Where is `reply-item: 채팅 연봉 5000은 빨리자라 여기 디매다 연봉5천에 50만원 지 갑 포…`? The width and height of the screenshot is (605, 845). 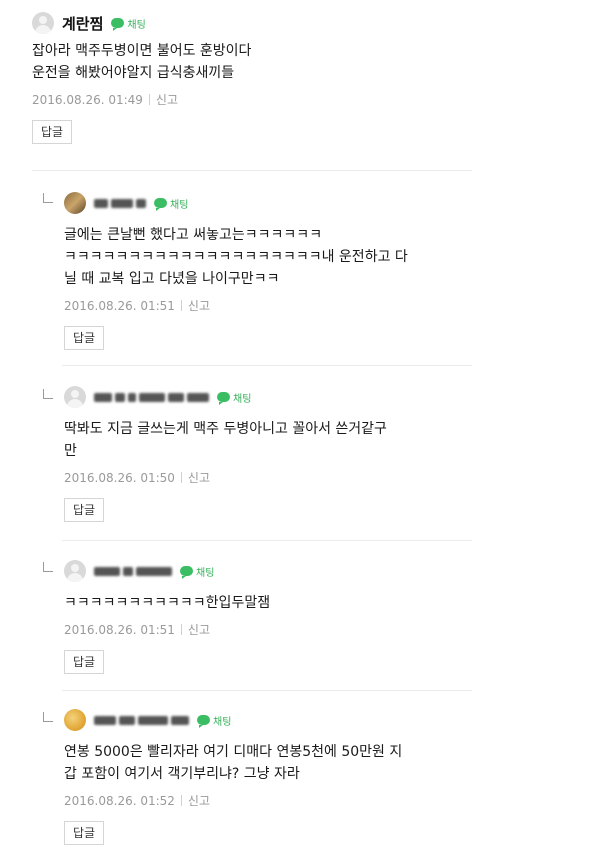 reply-item: 채팅 연봉 5000은 빨리자라 여기 디매다 연봉5천에 50만원 지 갑 포… is located at coordinates (324, 776).